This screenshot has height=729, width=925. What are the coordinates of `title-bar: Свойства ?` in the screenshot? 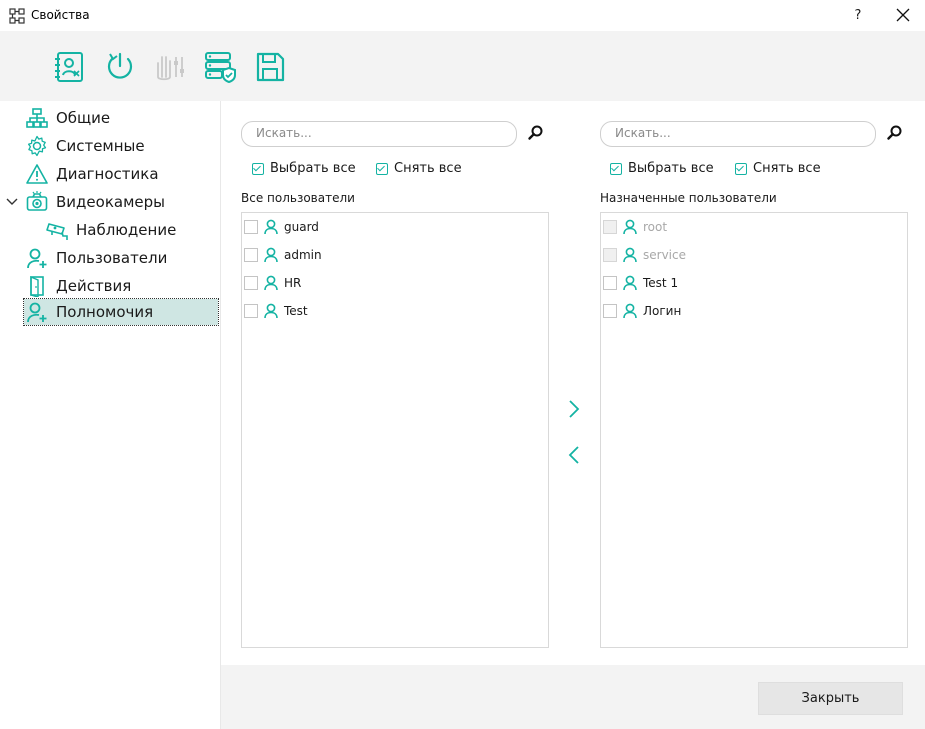 It's located at (462, 15).